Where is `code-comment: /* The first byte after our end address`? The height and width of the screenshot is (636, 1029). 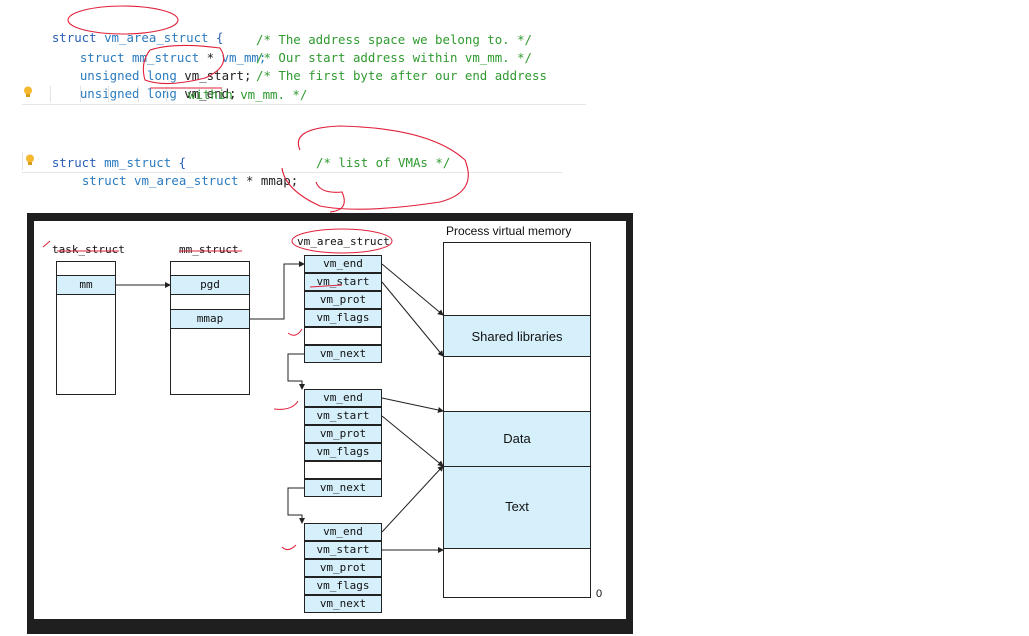
code-comment: /* The first byte after our end address is located at coordinates (401, 75).